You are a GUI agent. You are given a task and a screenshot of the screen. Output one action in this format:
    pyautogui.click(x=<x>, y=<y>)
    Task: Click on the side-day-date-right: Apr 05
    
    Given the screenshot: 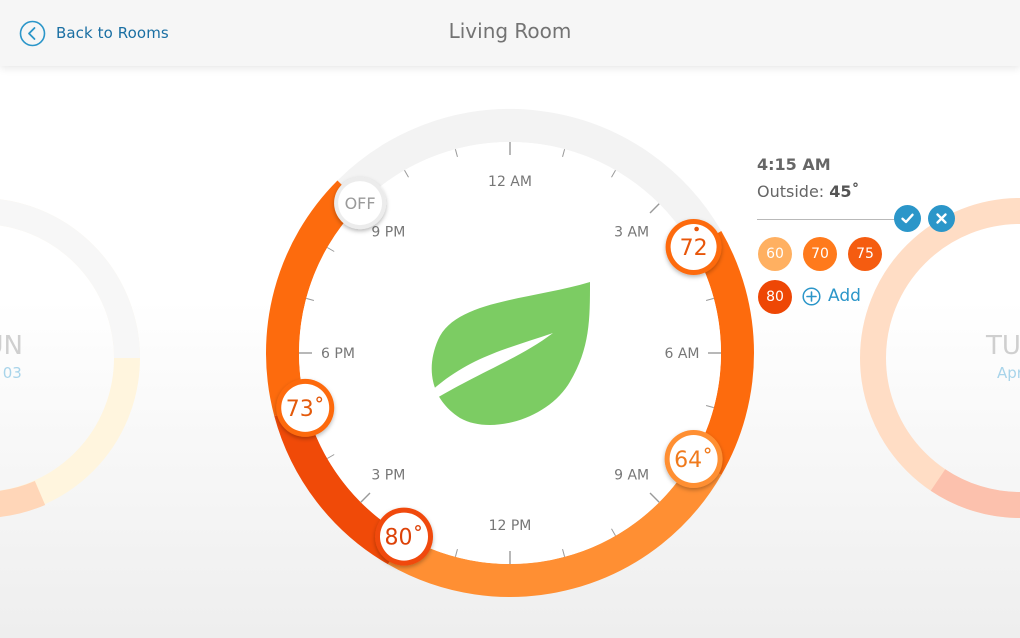 What is the action you would take?
    pyautogui.click(x=1008, y=373)
    